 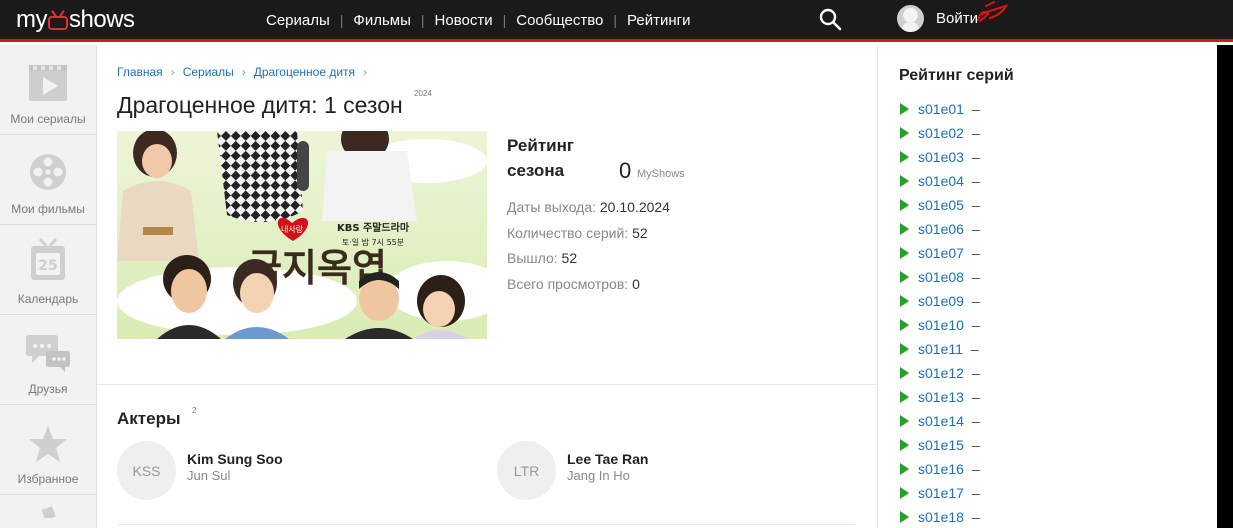 What do you see at coordinates (246, 72) in the screenshot?
I see `breadcrumb: Главная › Сериалы › Драгоценное дитя ›` at bounding box center [246, 72].